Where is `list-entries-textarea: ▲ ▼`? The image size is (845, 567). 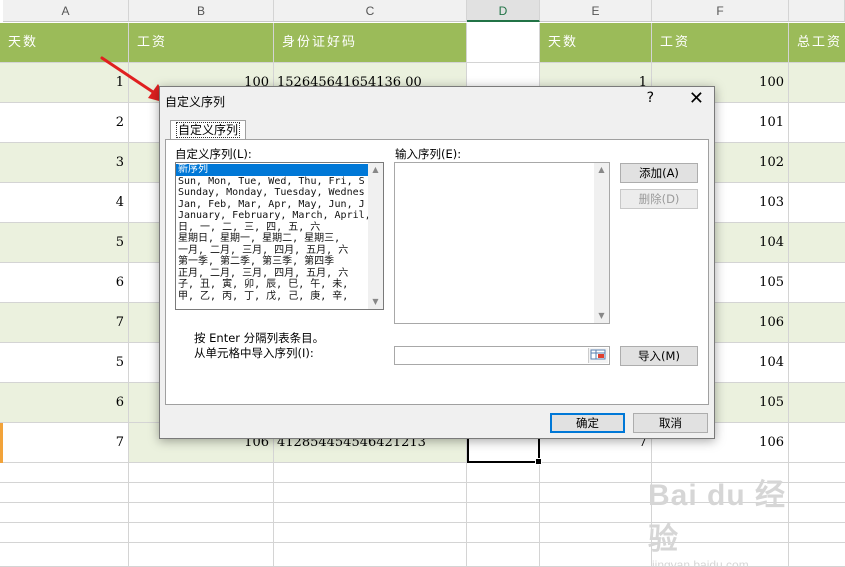 list-entries-textarea: ▲ ▼ is located at coordinates (502, 243).